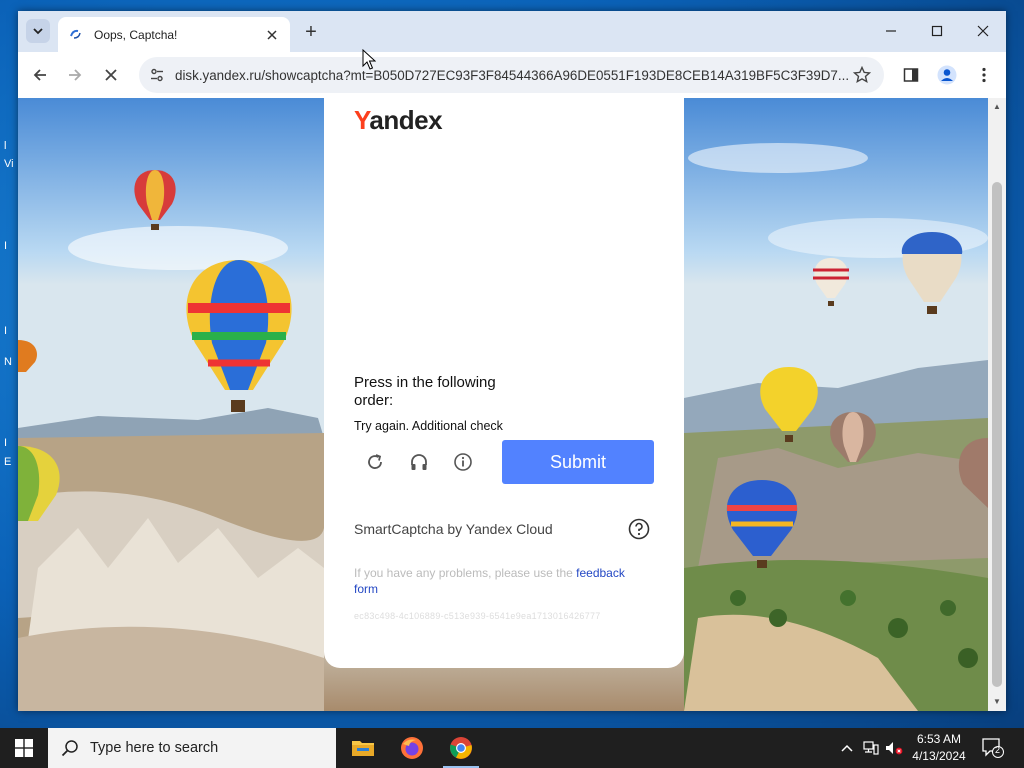 The image size is (1024, 768). Describe the element at coordinates (428, 426) in the screenshot. I see `retry-message: Try again. Additional check` at that location.